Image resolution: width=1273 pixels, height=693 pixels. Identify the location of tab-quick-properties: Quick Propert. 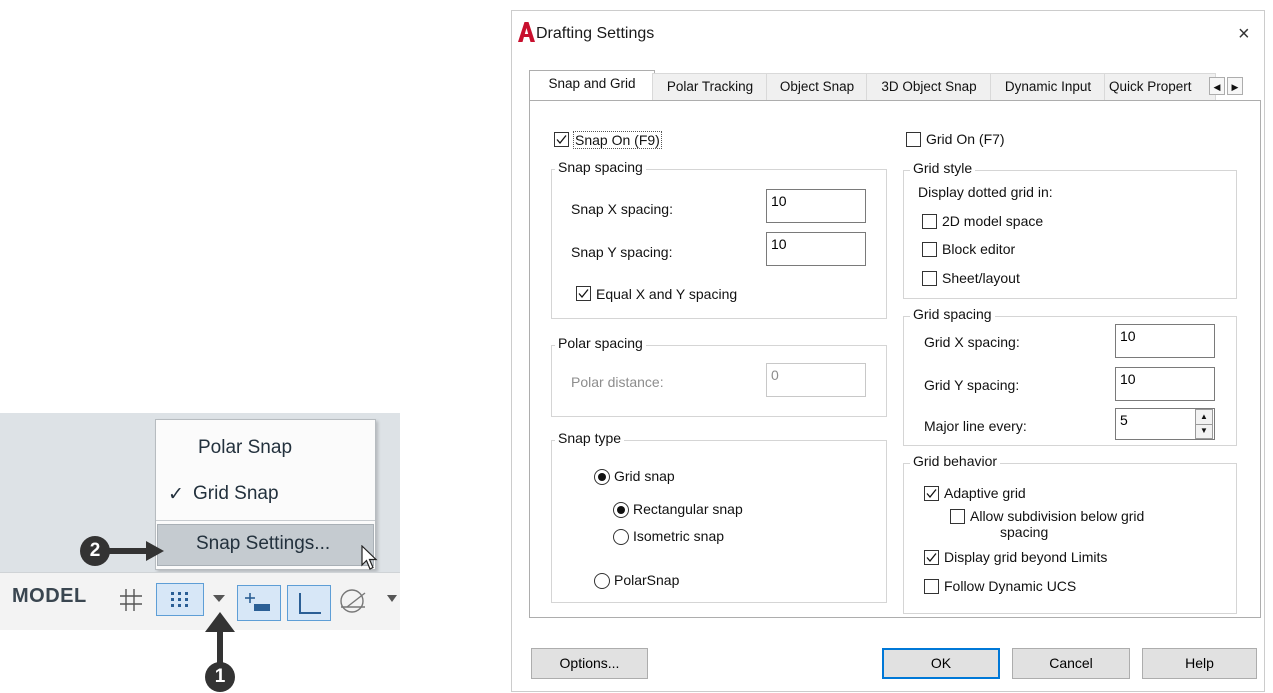
(1160, 86).